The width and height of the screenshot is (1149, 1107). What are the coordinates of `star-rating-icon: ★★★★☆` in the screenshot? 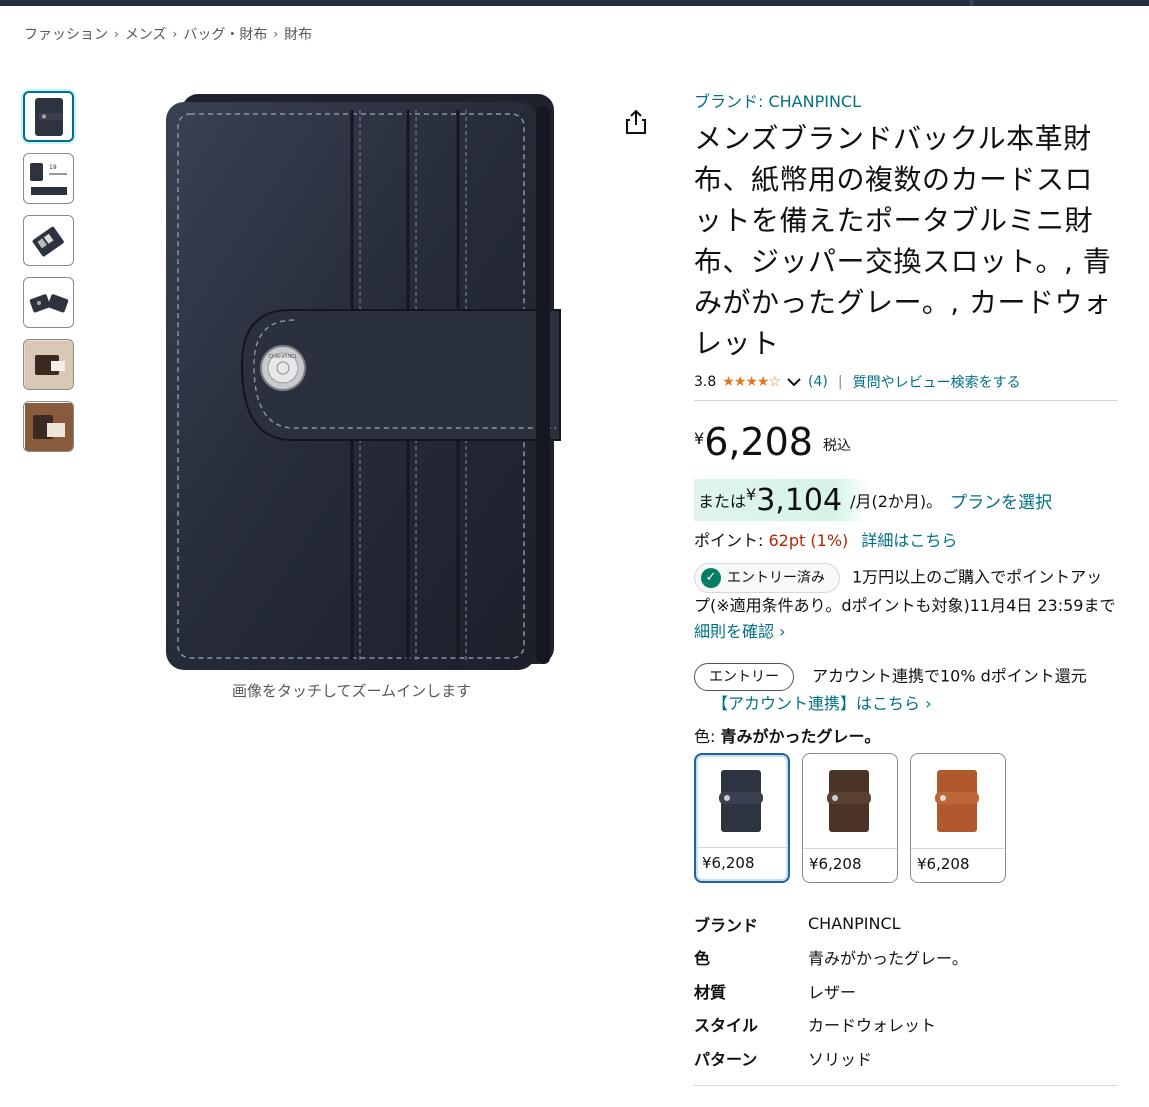 It's located at (751, 382).